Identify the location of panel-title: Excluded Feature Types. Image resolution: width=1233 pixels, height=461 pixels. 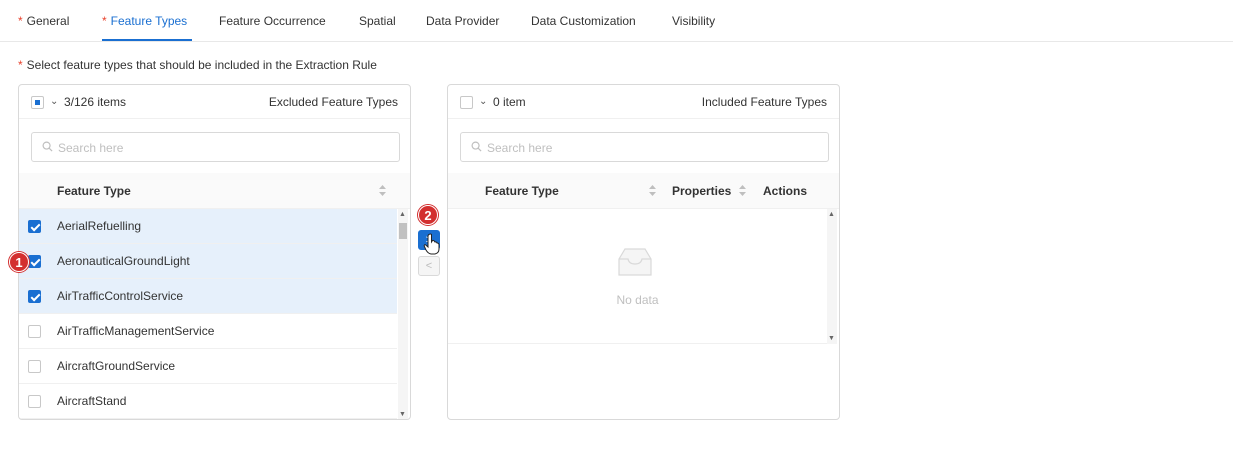
(333, 102).